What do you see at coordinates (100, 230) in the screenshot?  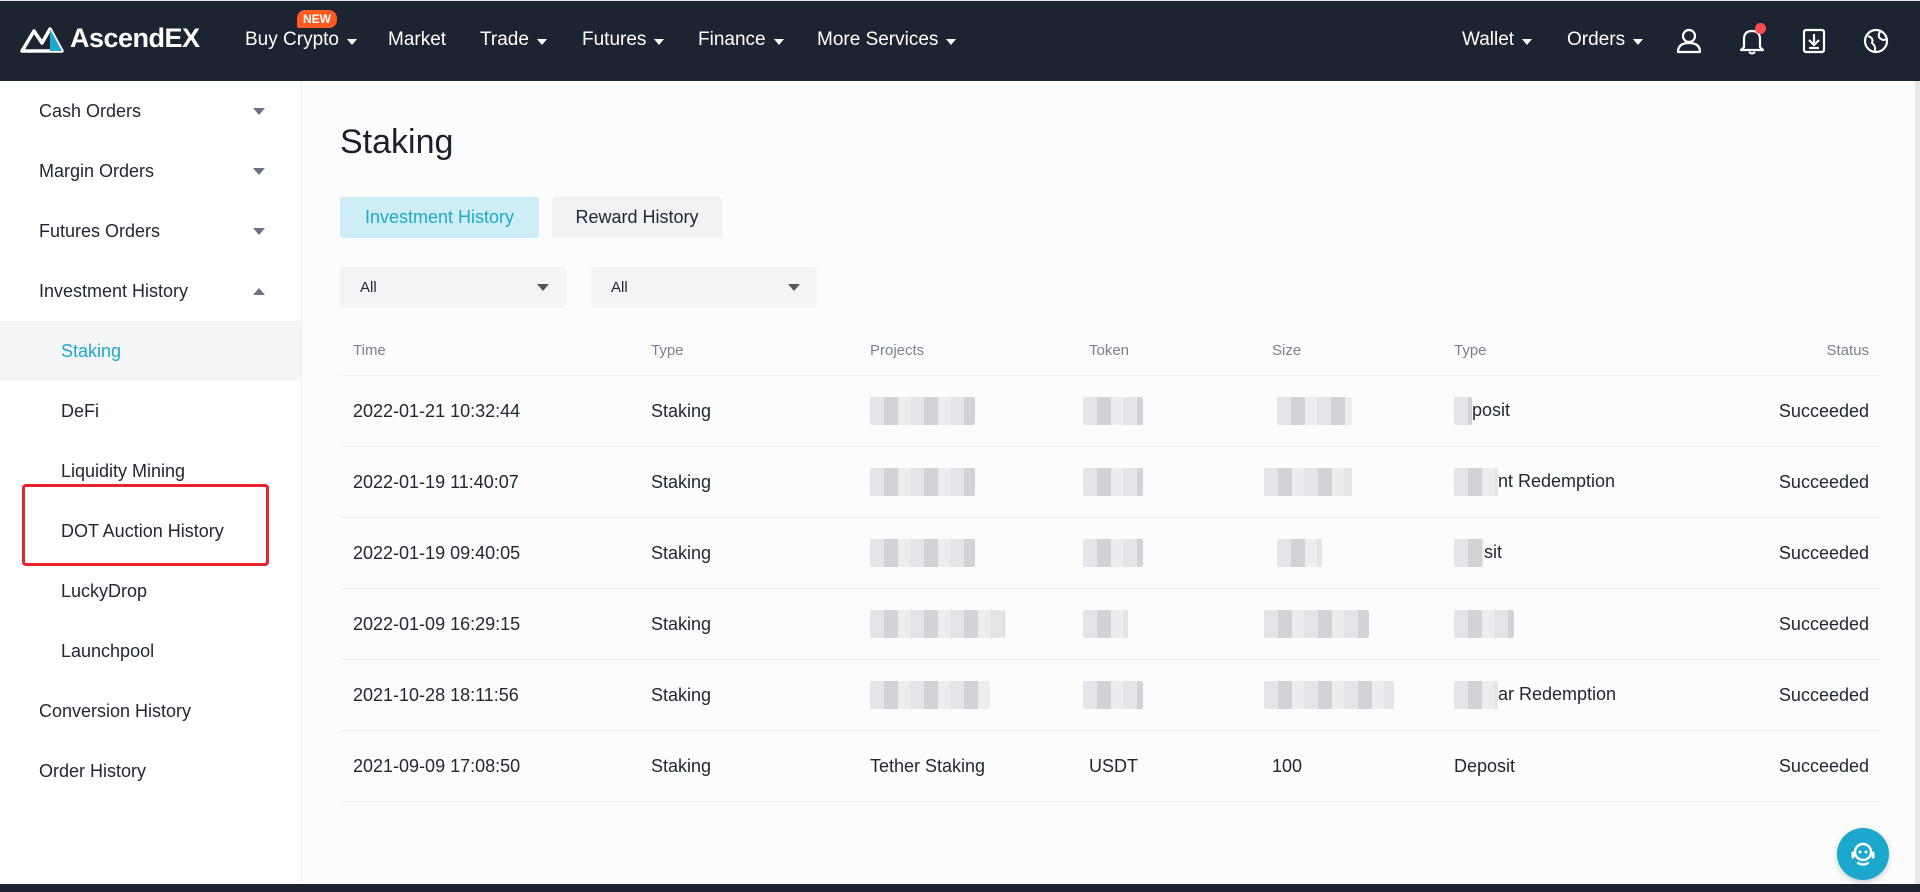 I see `sidebar-item-label: Futures Orders` at bounding box center [100, 230].